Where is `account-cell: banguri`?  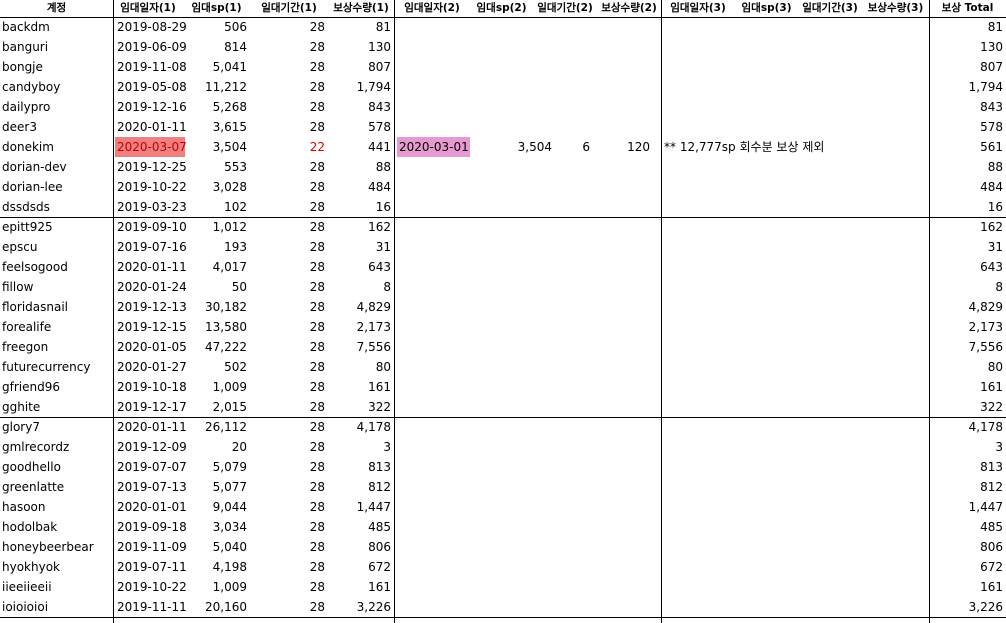
account-cell: banguri is located at coordinates (56, 47).